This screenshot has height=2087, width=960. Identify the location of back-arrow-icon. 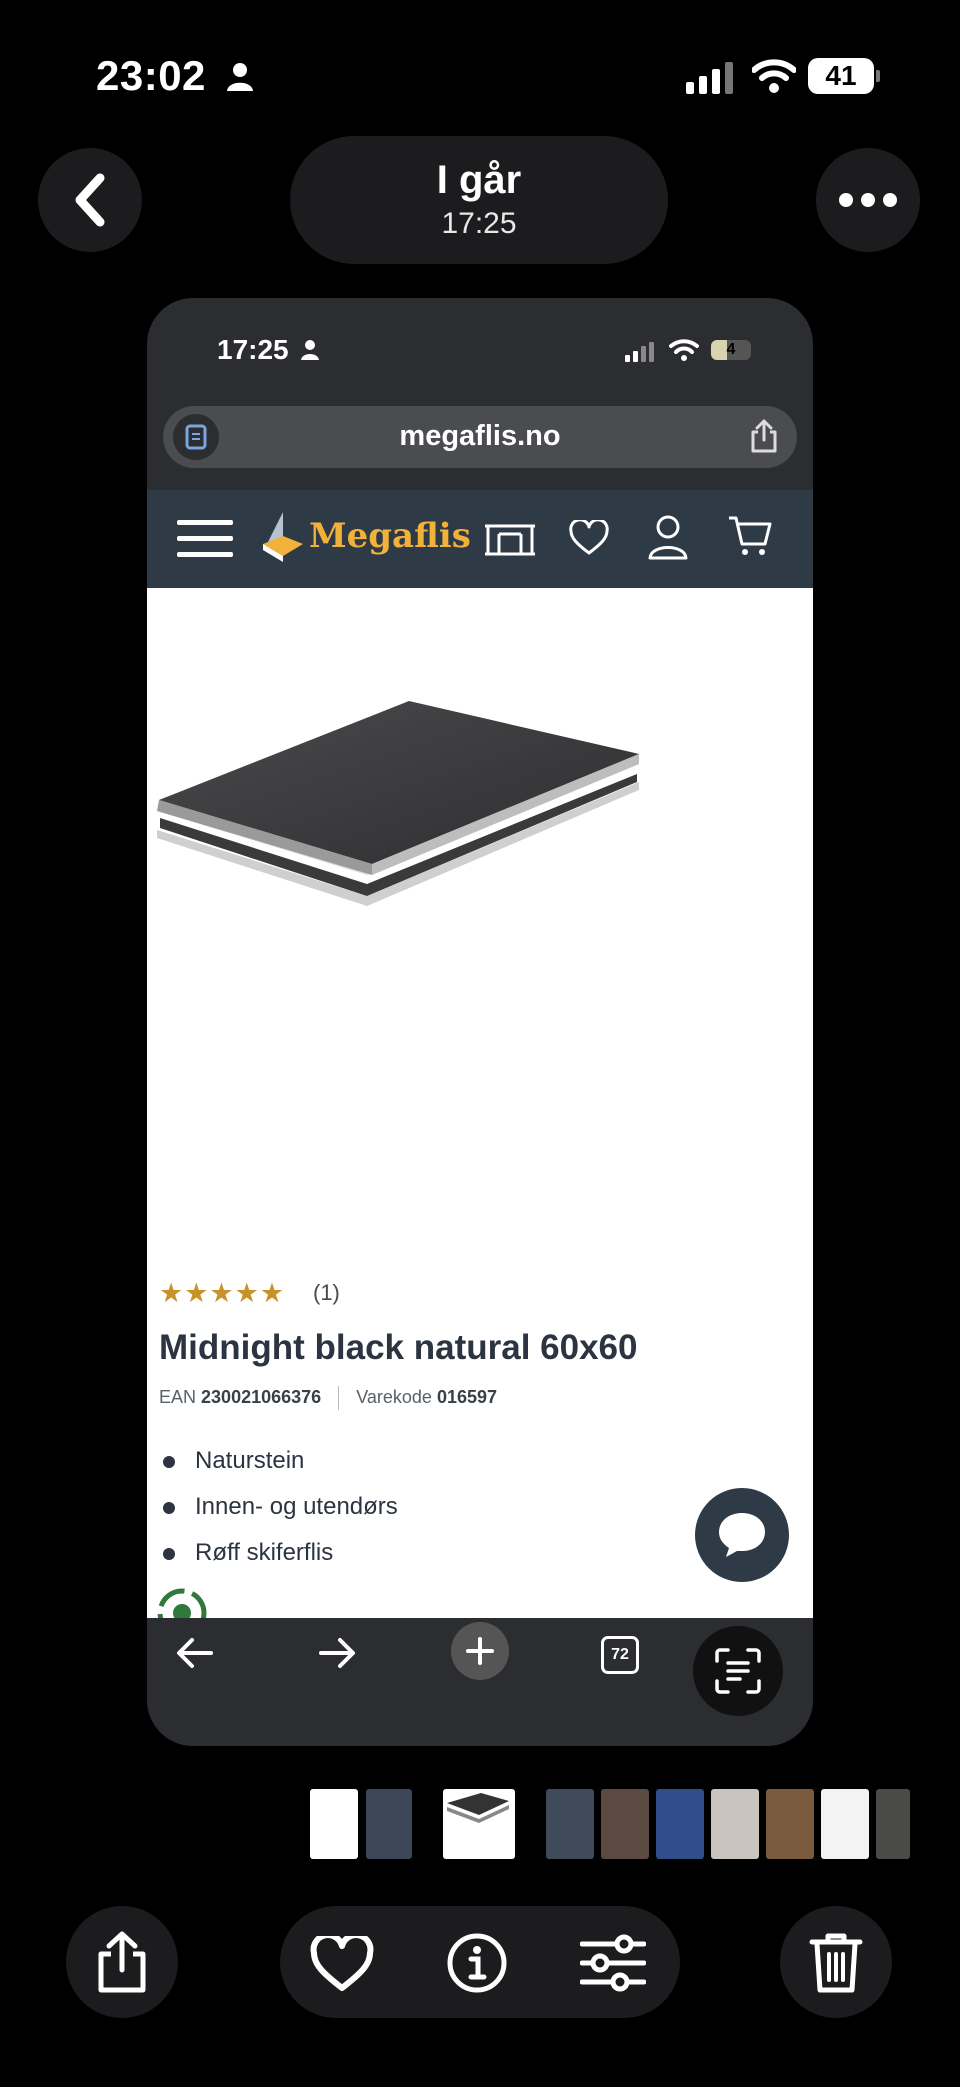
(195, 1653).